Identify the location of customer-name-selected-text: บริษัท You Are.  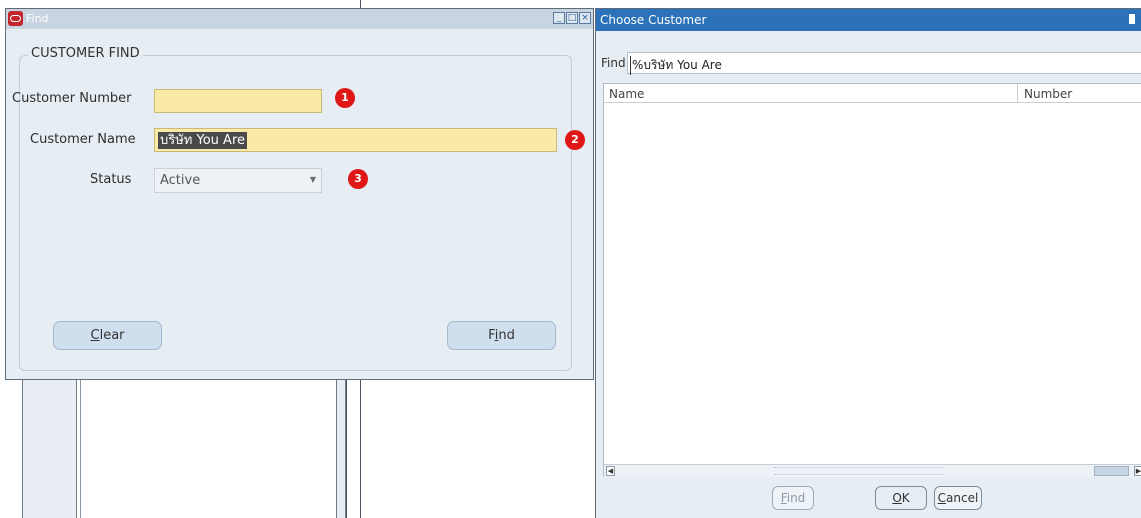
(202, 140).